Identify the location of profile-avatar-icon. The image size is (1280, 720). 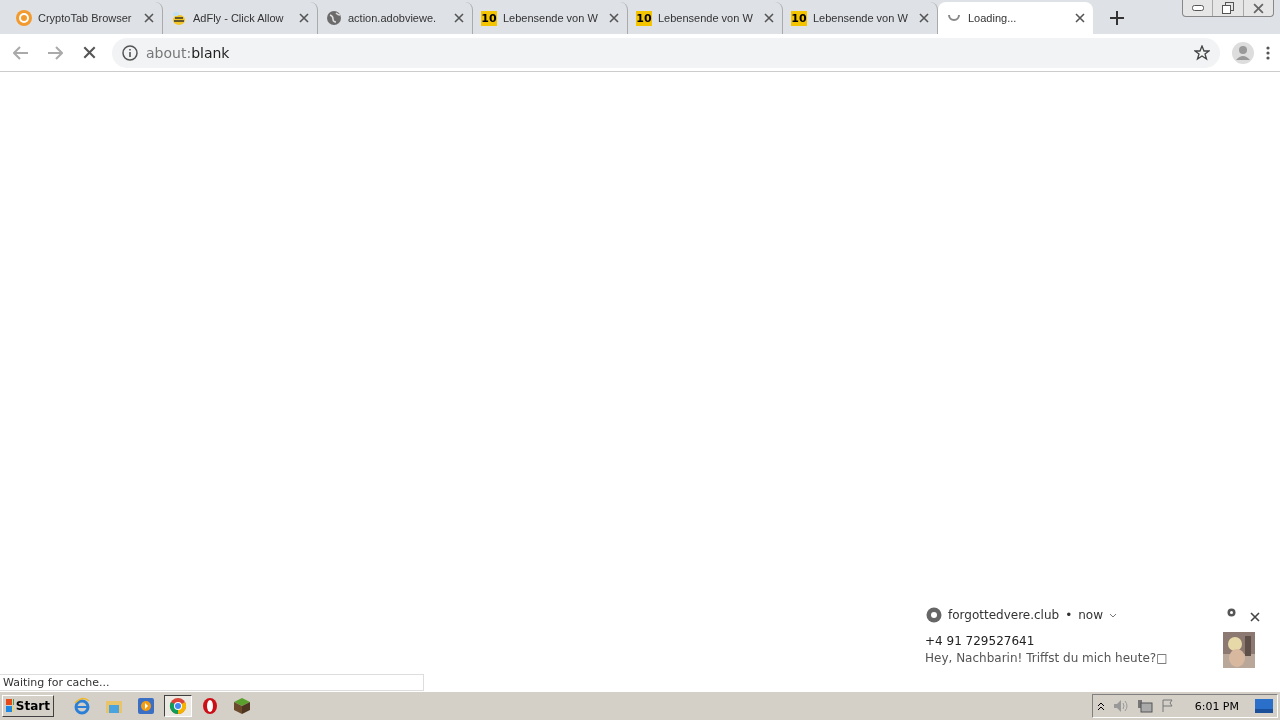
(1243, 52).